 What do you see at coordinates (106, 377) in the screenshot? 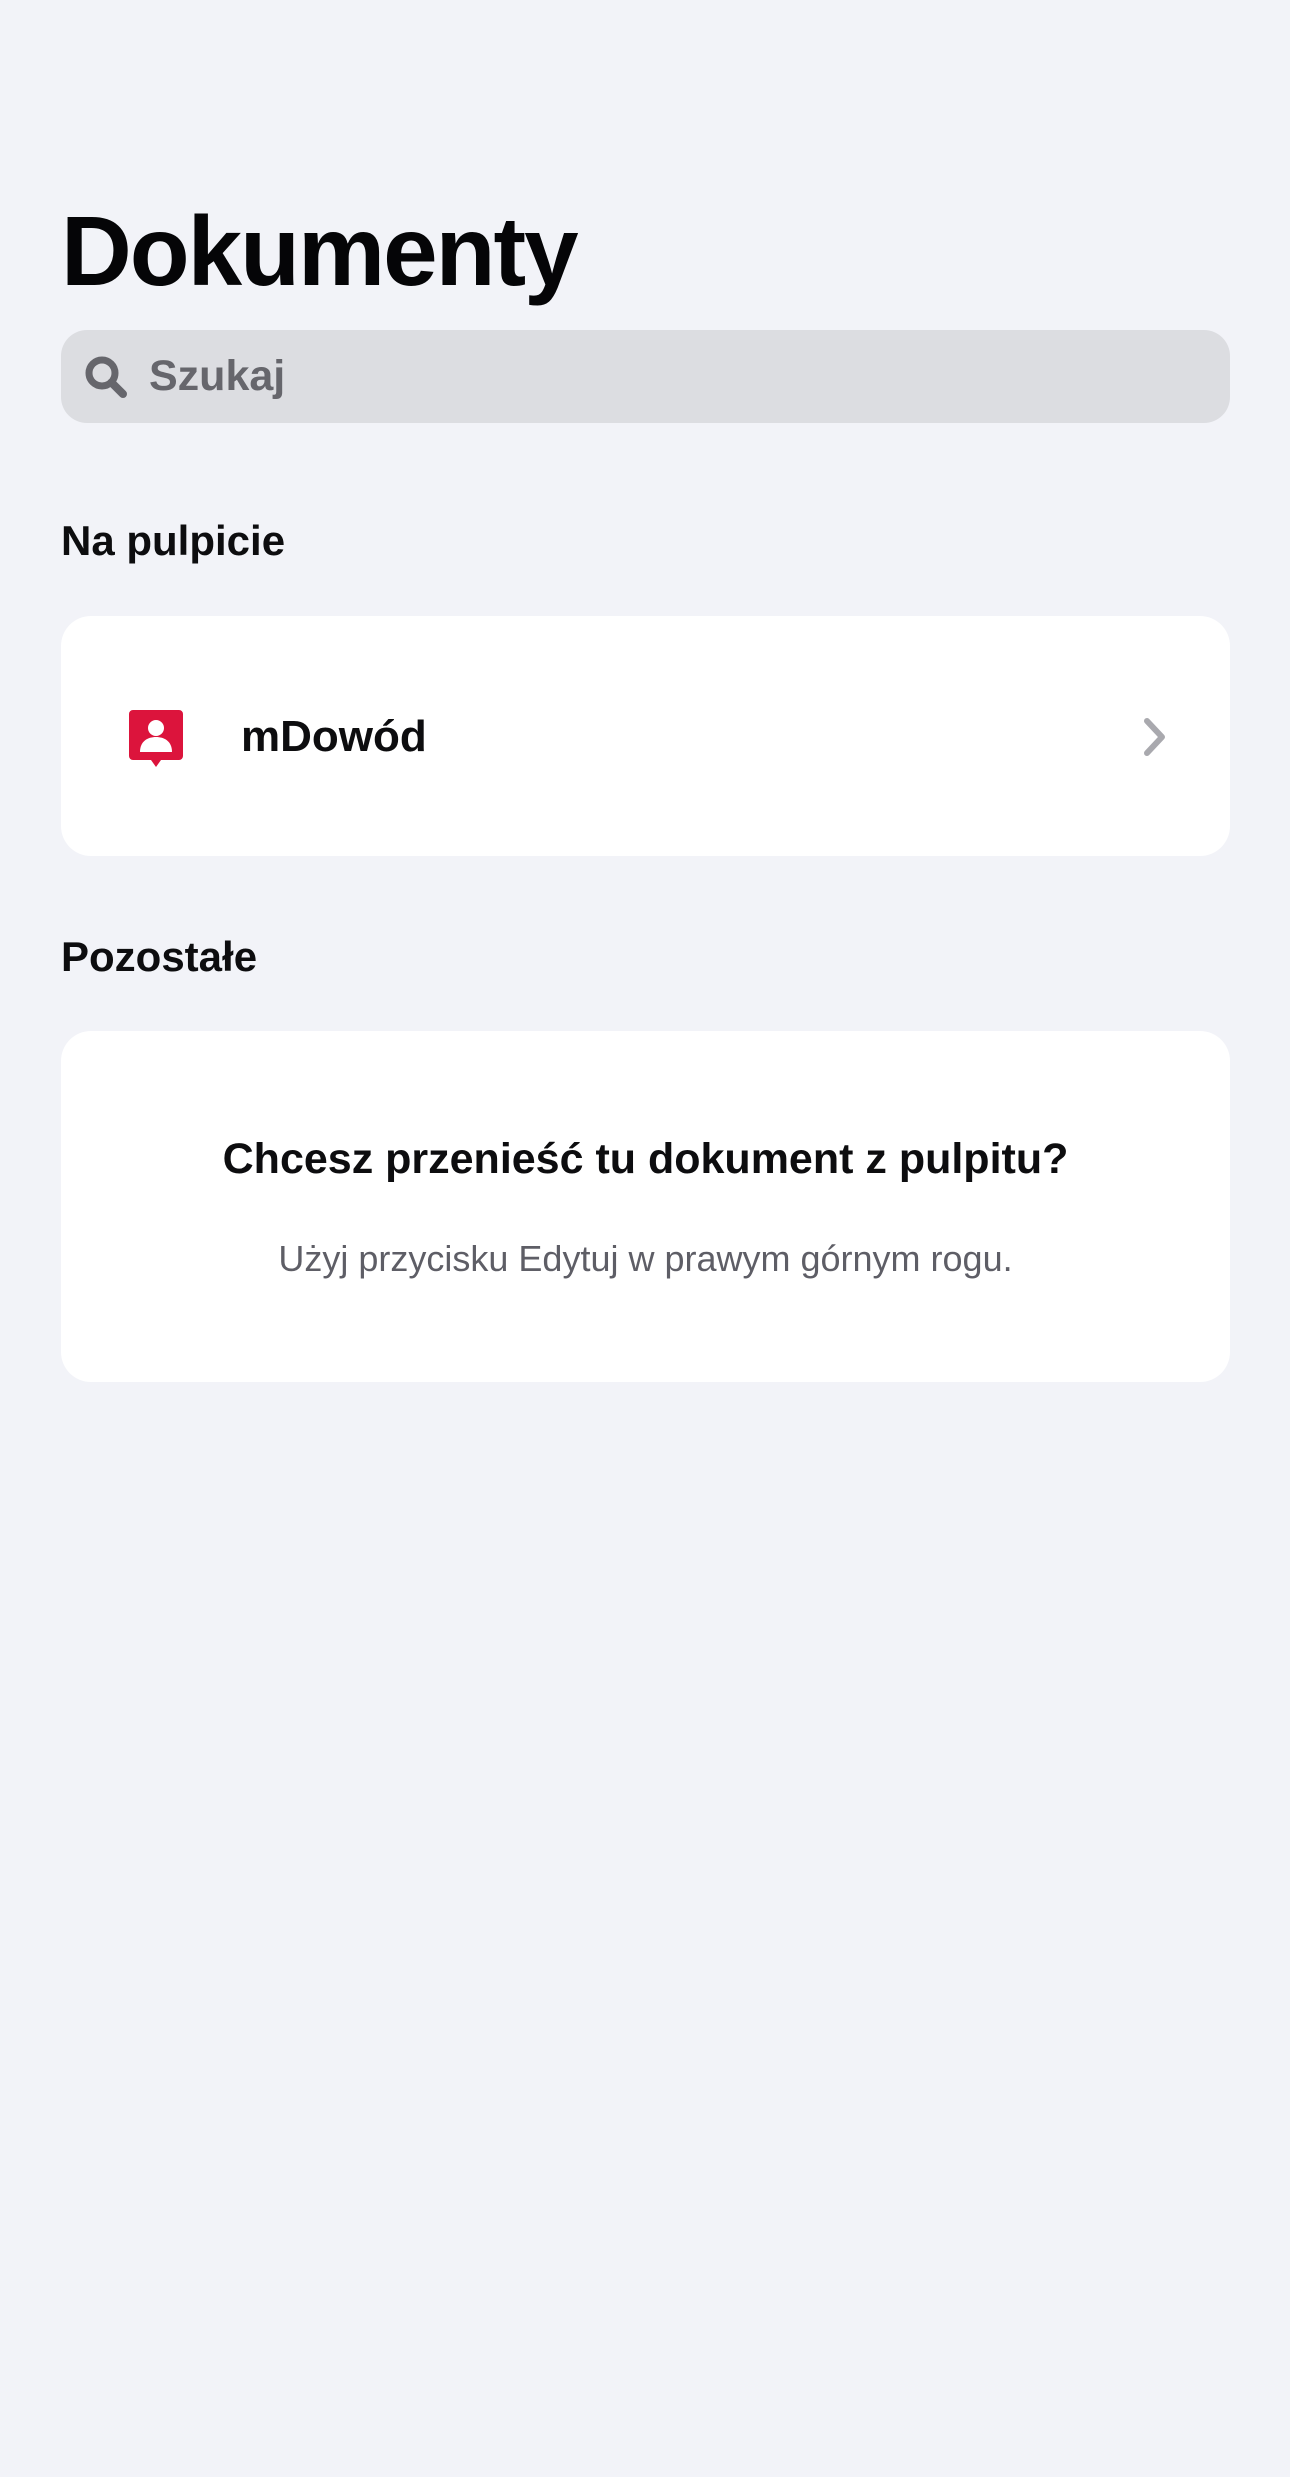
I see `search-icon` at bounding box center [106, 377].